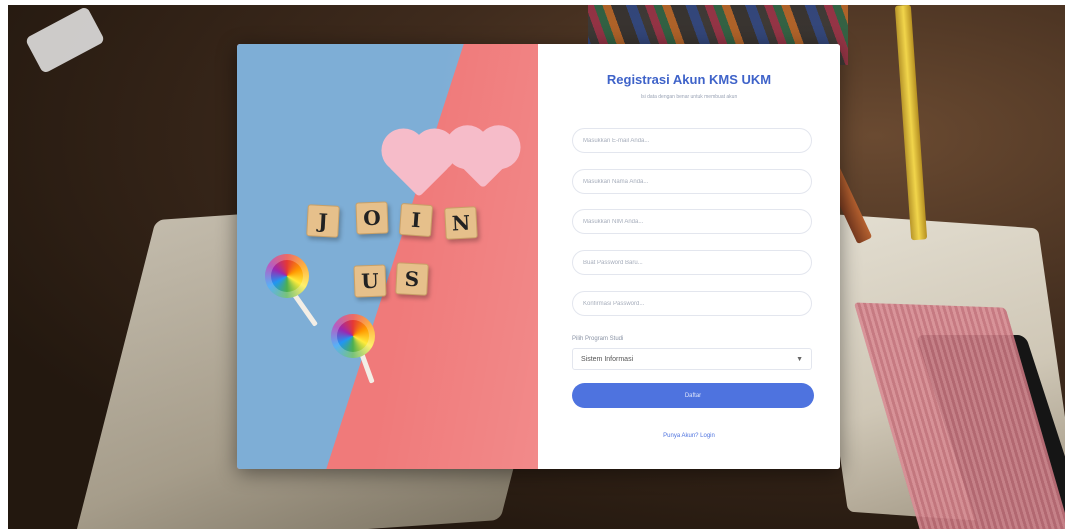  Describe the element at coordinates (692, 303) in the screenshot. I see `confirm-password-field` at that location.